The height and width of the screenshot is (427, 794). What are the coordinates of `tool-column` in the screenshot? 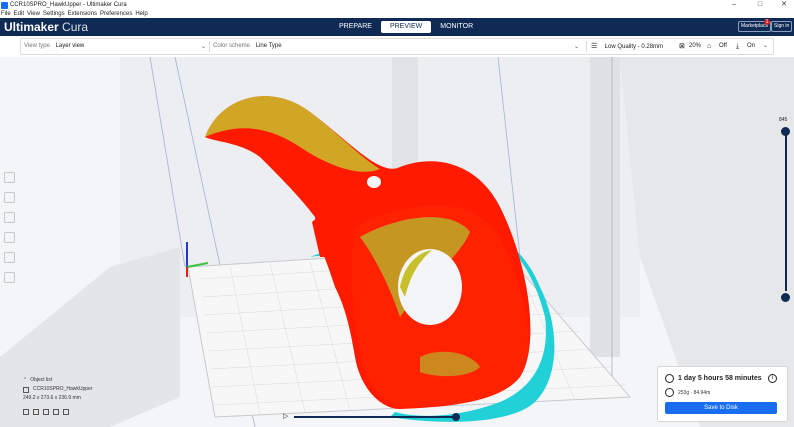 It's located at (10, 232).